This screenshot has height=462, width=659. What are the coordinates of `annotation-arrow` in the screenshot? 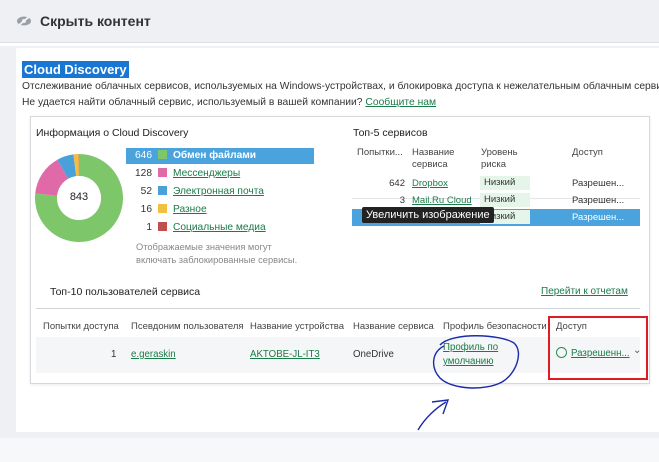 It's located at (432, 416).